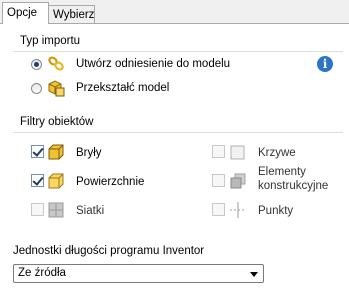 The image size is (349, 293). What do you see at coordinates (218, 209) in the screenshot?
I see `checkbox-points` at bounding box center [218, 209].